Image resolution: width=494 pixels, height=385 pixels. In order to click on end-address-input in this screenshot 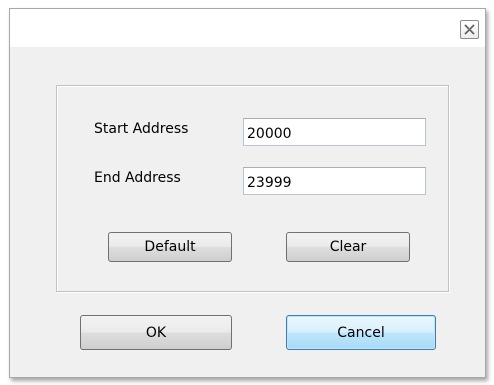, I will do `click(334, 181)`.